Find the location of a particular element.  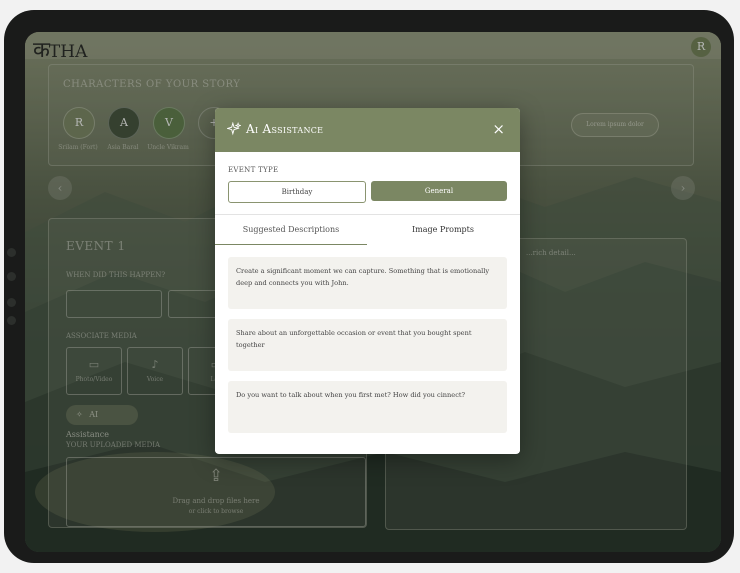

event-type-label: EVENT TYPE is located at coordinates (253, 170).